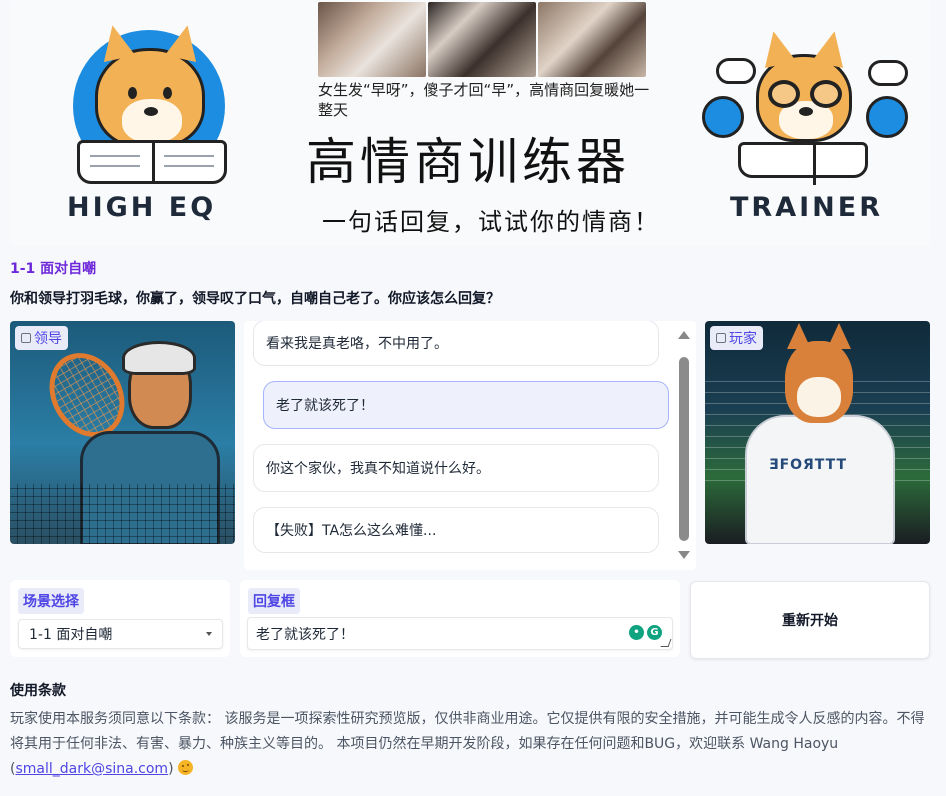 This screenshot has width=946, height=796. Describe the element at coordinates (456, 468) in the screenshot. I see `leader-message: 你这个家伙，我真不知道说什么好。` at that location.